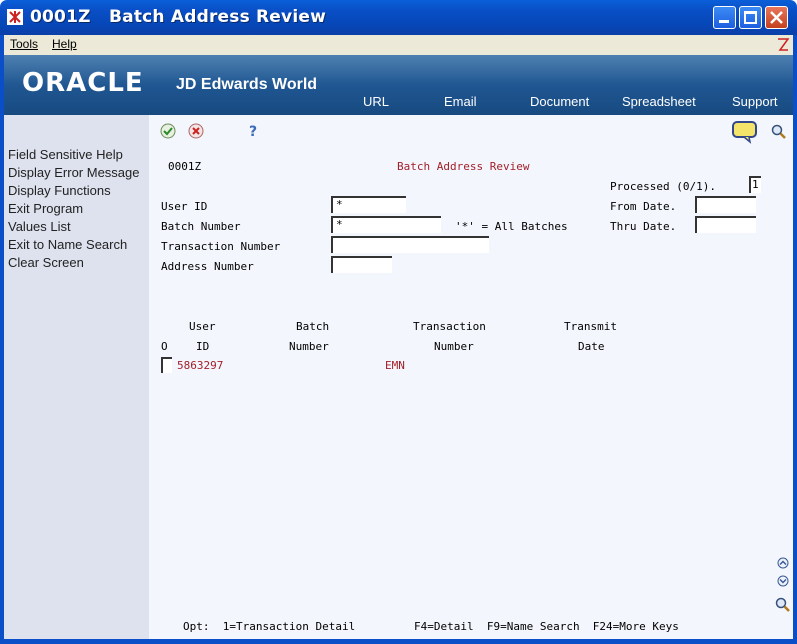  Describe the element at coordinates (39, 226) in the screenshot. I see `nav-values-list: Values List` at that location.